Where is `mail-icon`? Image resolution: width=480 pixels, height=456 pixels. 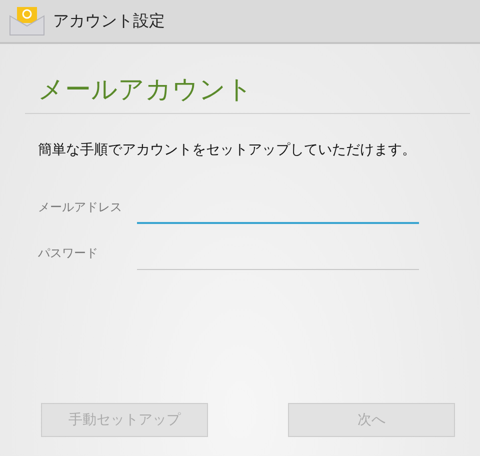 mail-icon is located at coordinates (27, 21).